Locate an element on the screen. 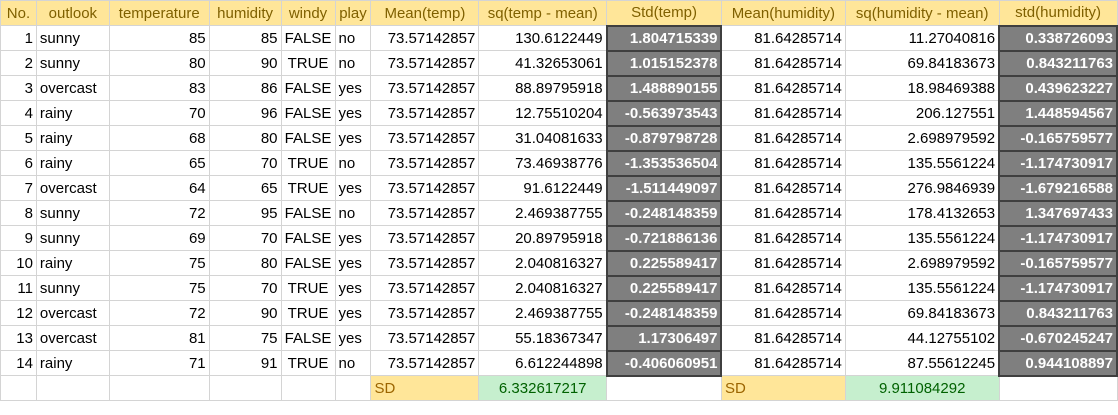 The height and width of the screenshot is (415, 1118). cell-std-temp: -0.406060951 is located at coordinates (664, 363).